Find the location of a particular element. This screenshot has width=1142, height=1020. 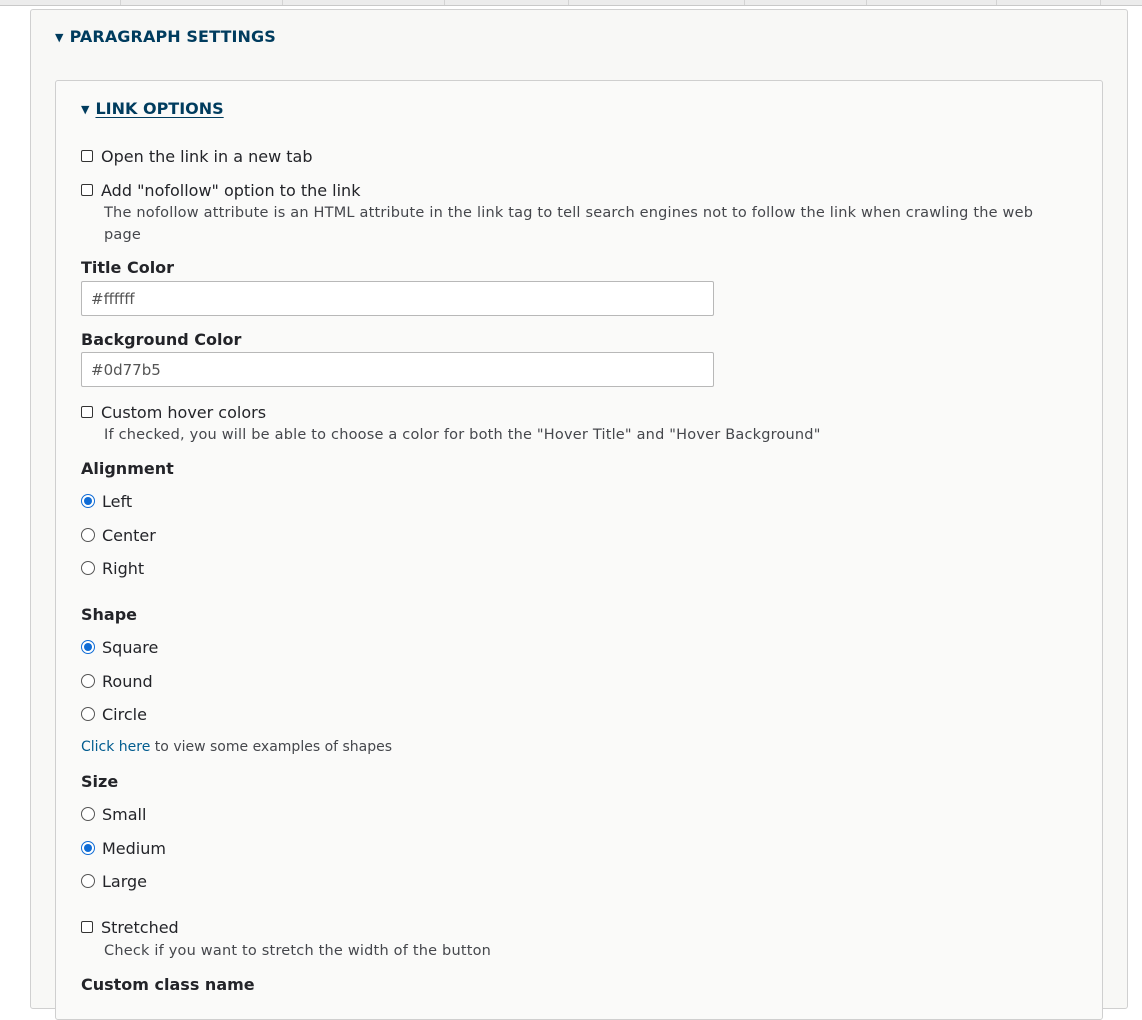

size-option-large: Large is located at coordinates (114, 881).